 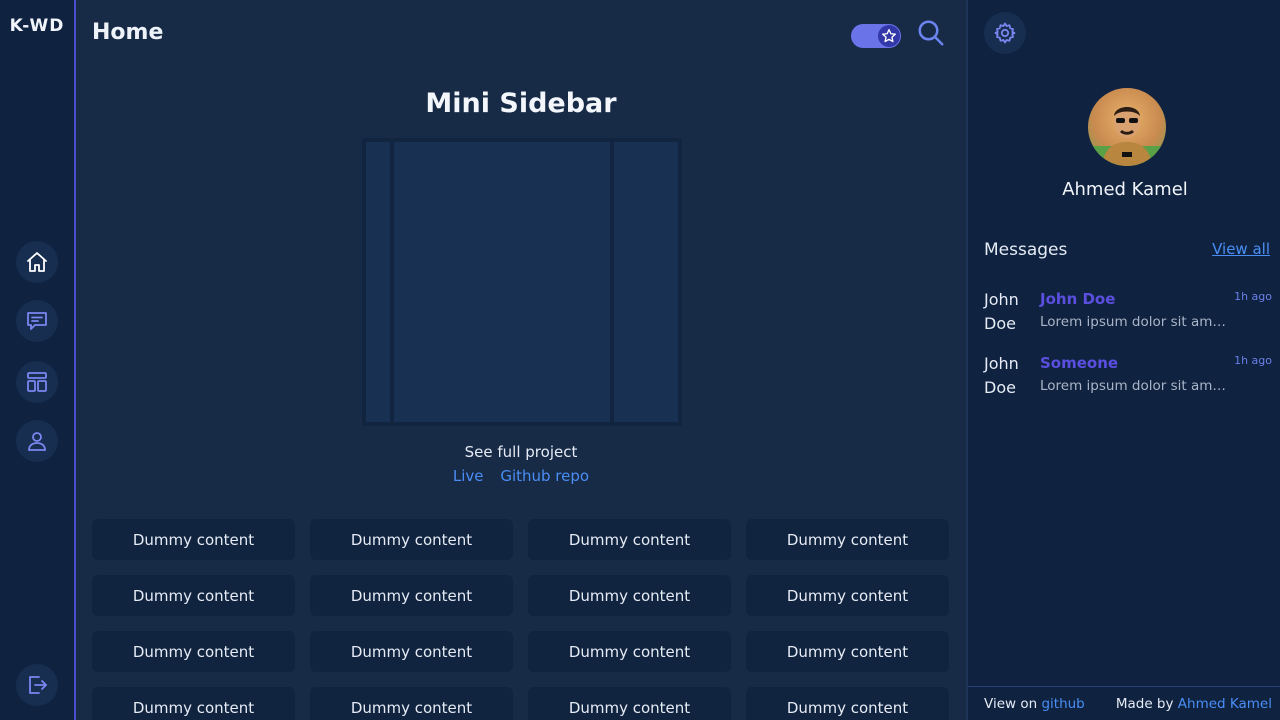 I want to click on sidebar-item-profile, so click(x=37, y=441).